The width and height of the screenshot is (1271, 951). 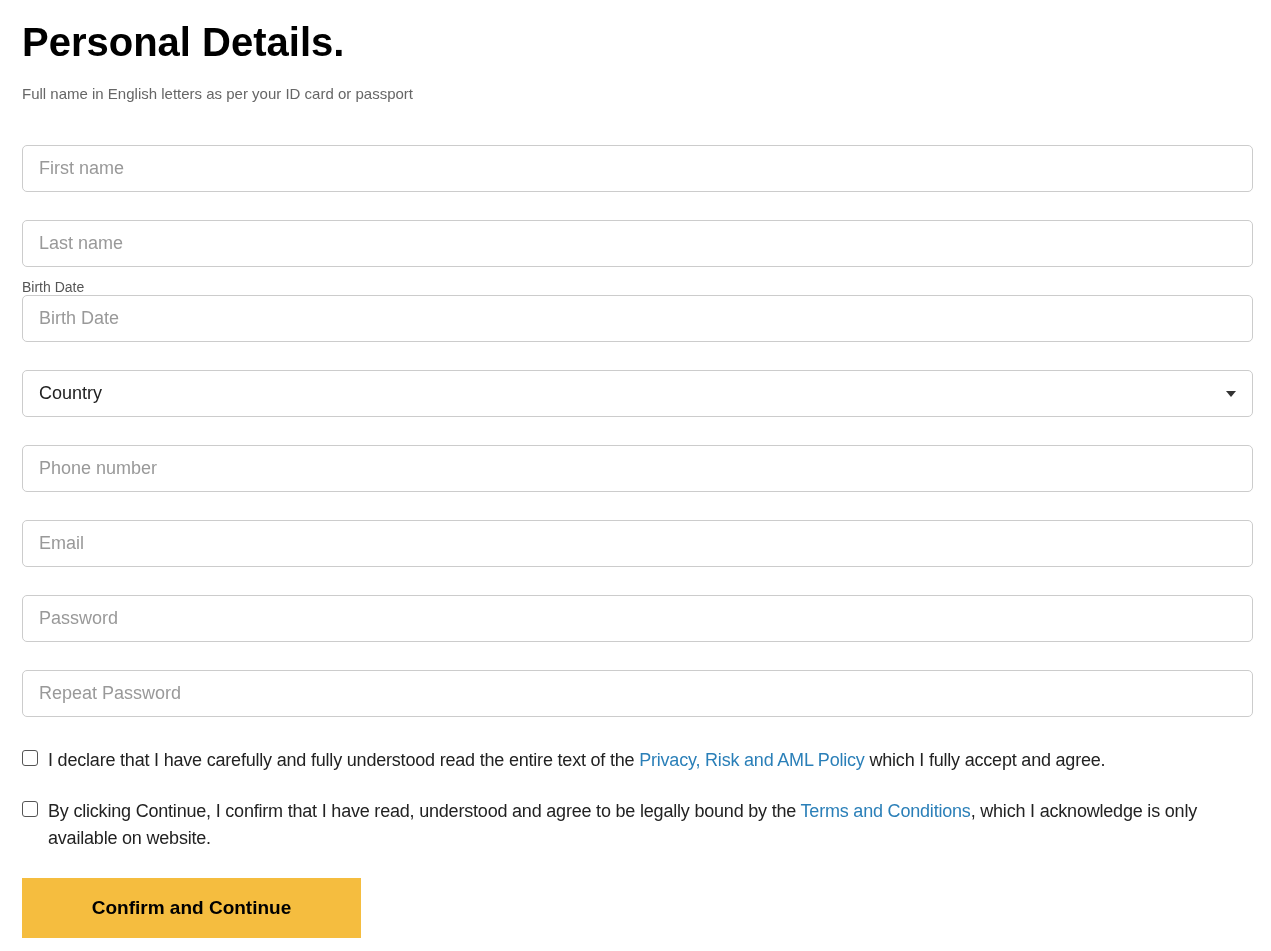 What do you see at coordinates (637, 543) in the screenshot?
I see `input-field: Email` at bounding box center [637, 543].